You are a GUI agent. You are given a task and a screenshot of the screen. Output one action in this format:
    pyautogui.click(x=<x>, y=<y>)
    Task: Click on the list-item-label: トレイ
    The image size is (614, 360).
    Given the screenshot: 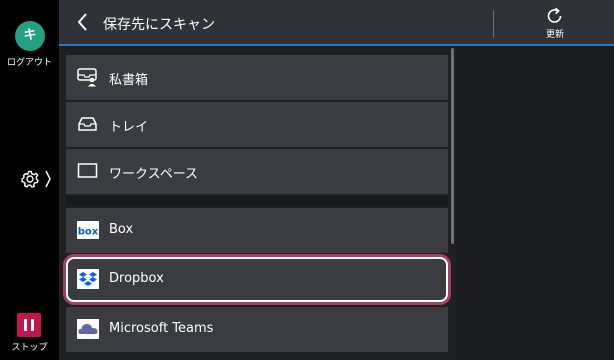 What is the action you would take?
    pyautogui.click(x=129, y=127)
    